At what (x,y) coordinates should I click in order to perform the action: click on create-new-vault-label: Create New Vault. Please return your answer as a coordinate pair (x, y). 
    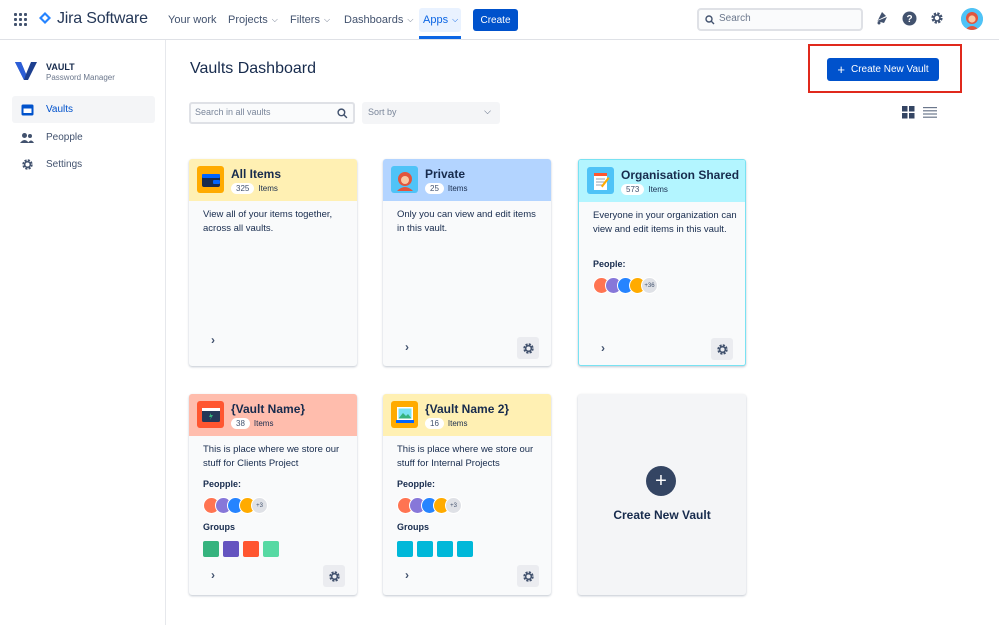
    Looking at the image, I should click on (662, 515).